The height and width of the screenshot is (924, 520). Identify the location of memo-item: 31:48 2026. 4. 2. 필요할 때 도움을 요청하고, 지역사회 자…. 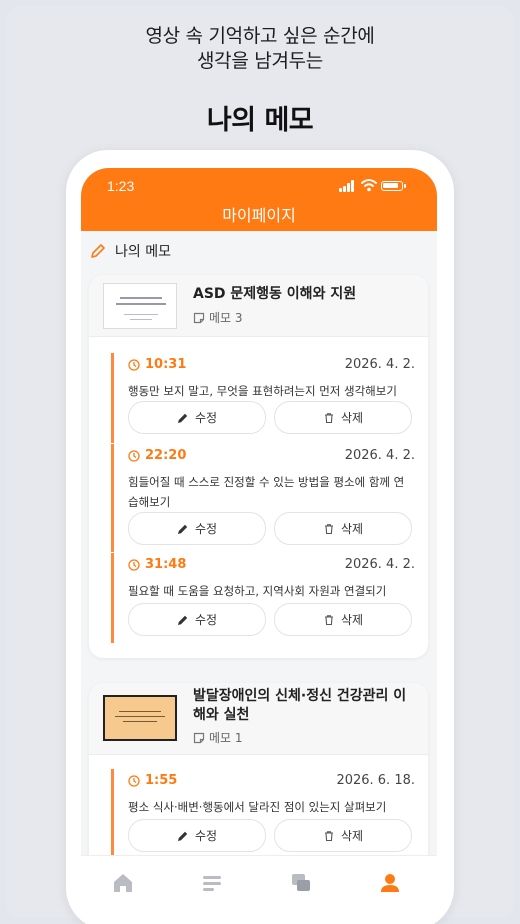
(263, 598).